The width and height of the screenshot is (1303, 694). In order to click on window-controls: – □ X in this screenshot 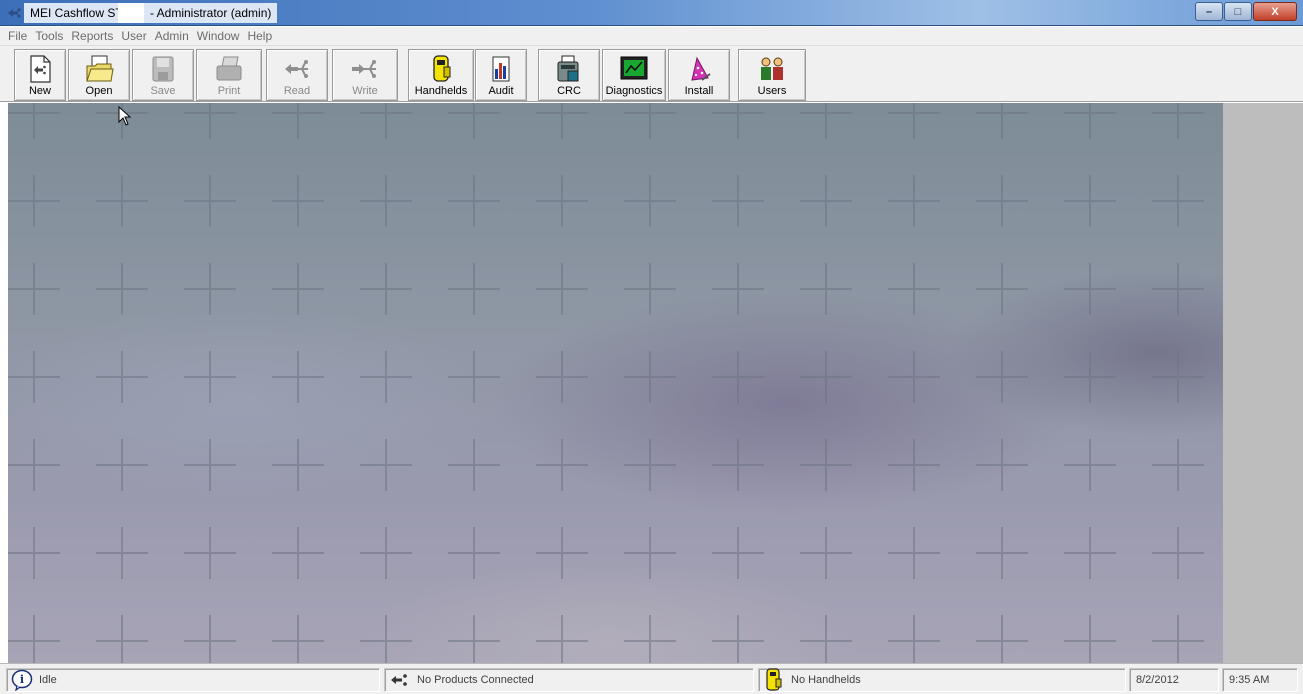, I will do `click(1245, 11)`.